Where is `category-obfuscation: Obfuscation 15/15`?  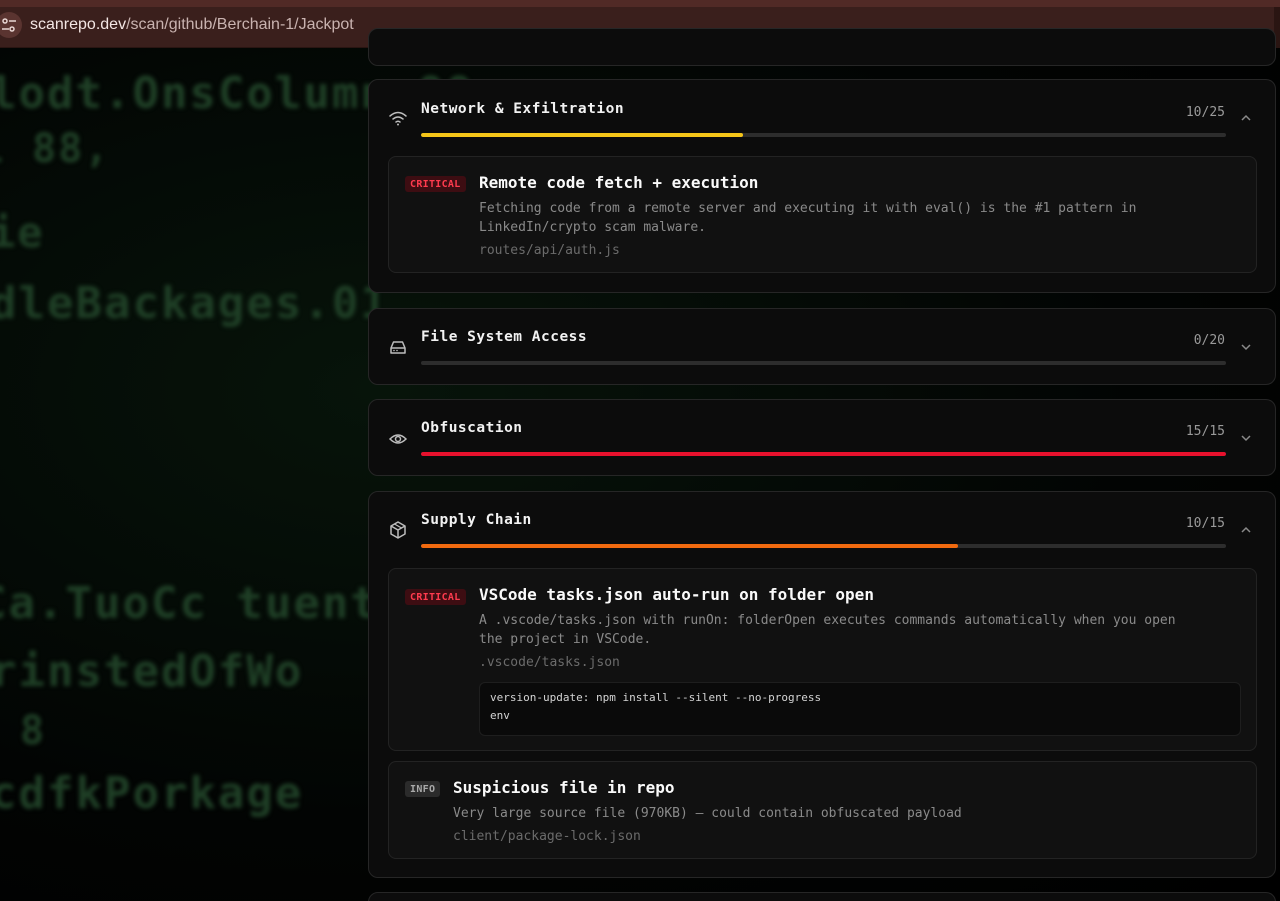
category-obfuscation: Obfuscation 15/15 is located at coordinates (822, 437).